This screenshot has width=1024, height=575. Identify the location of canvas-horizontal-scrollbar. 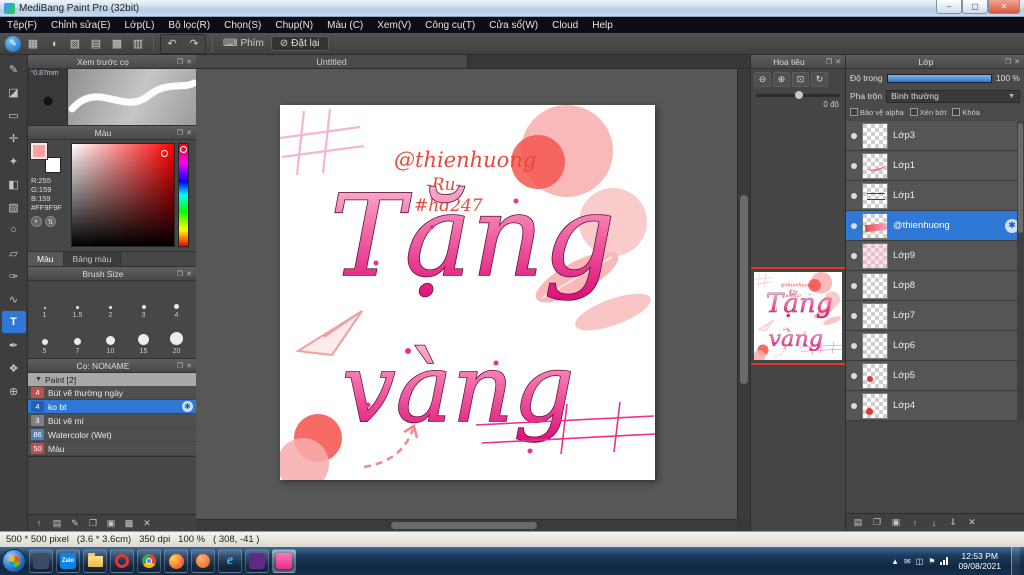
(466, 525).